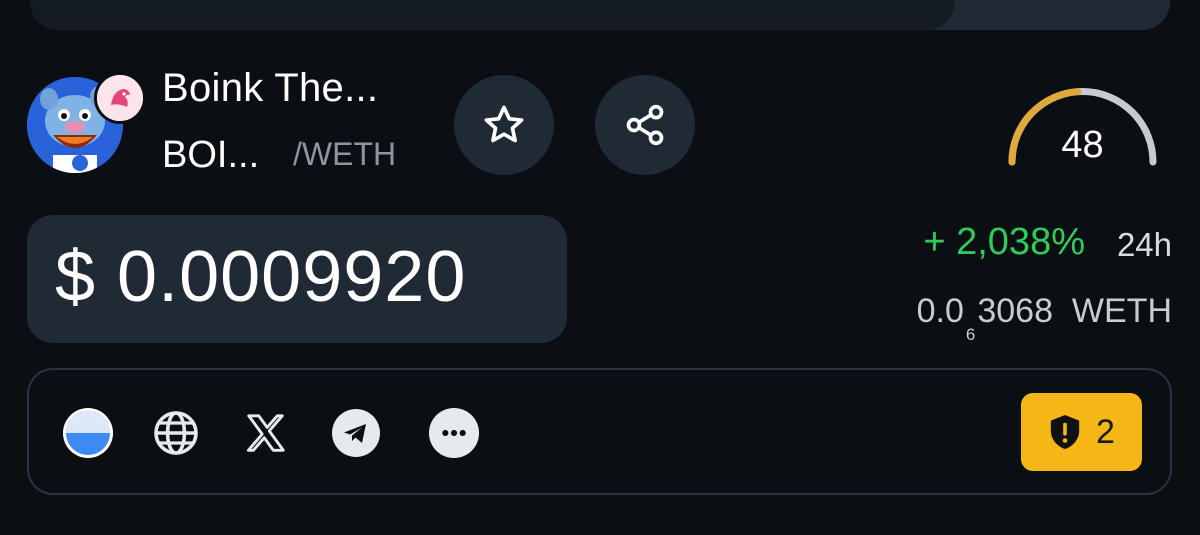 This screenshot has width=1200, height=535. What do you see at coordinates (1121, 311) in the screenshot?
I see `native-unit: WETH` at bounding box center [1121, 311].